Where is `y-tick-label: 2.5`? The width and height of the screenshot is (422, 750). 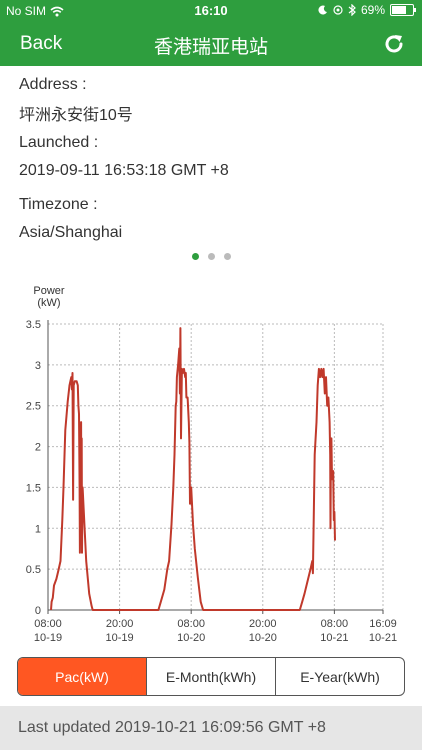
y-tick-label: 2.5 is located at coordinates (33, 407).